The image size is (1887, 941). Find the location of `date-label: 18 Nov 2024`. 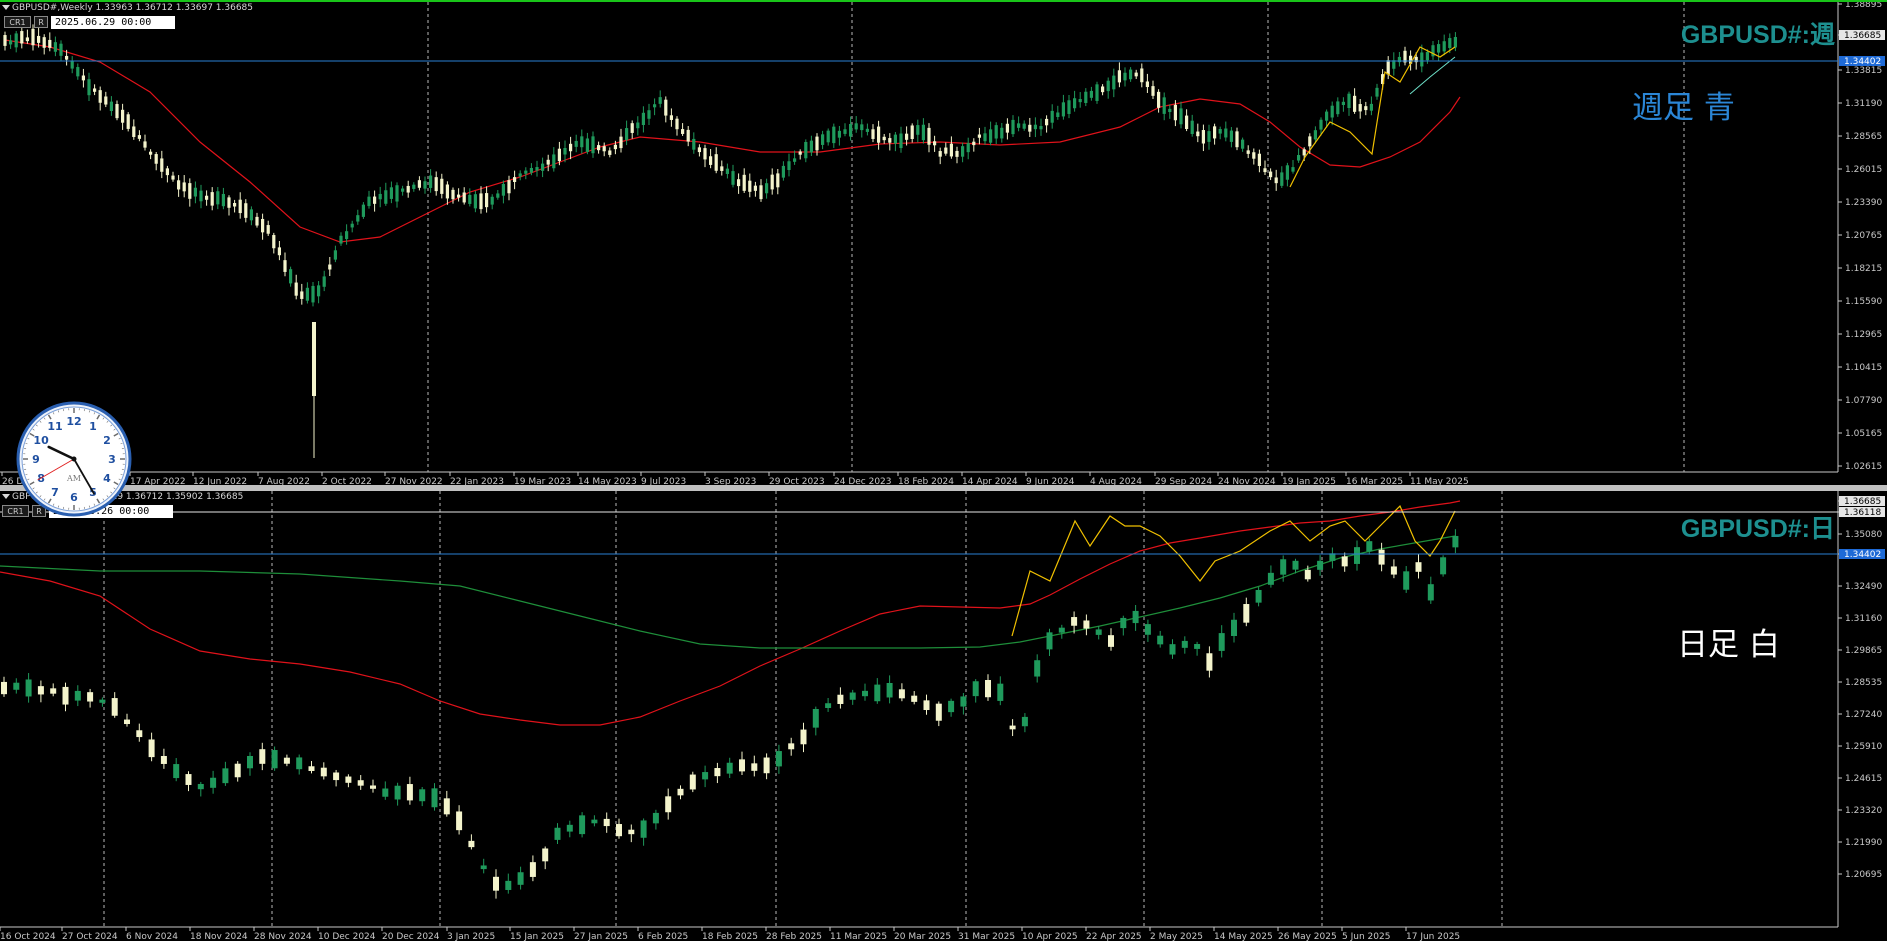

date-label: 18 Nov 2024 is located at coordinates (219, 936).